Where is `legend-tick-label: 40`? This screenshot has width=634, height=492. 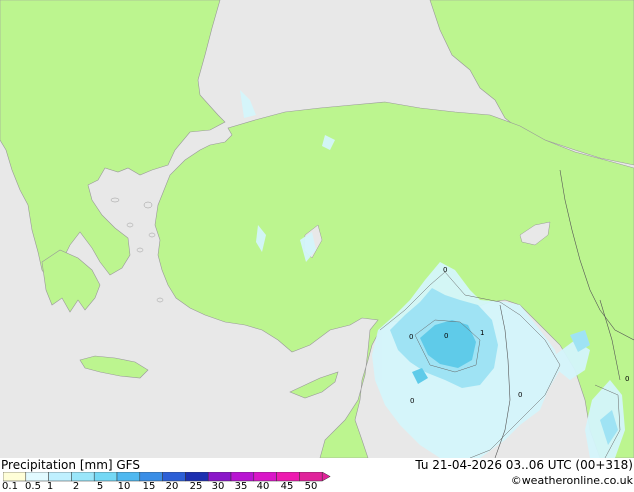 legend-tick-label: 40 is located at coordinates (263, 486).